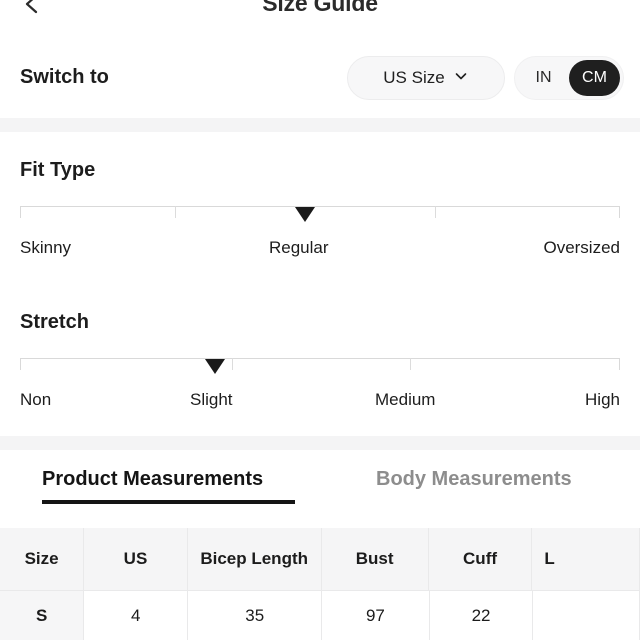  I want to click on stretch-marker, so click(215, 366).